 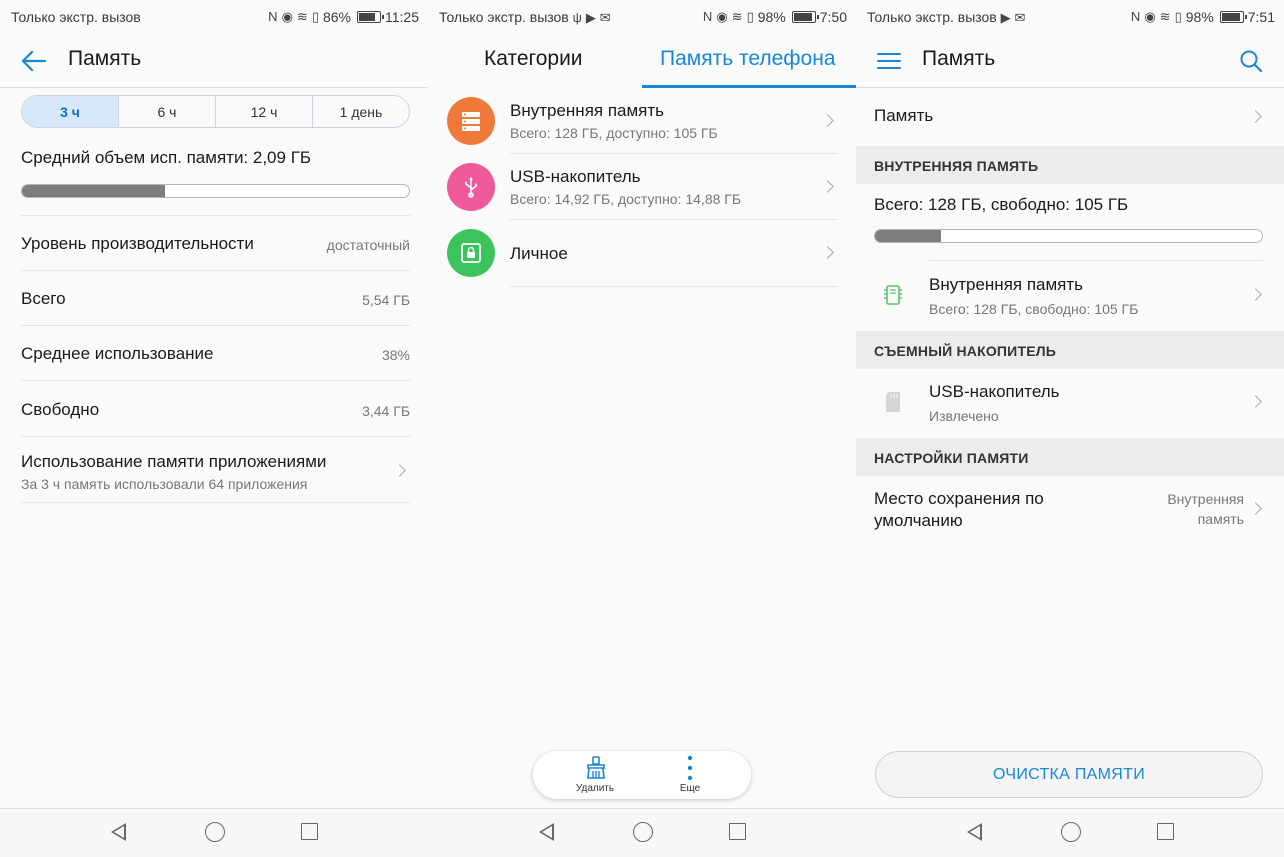 I want to click on usb-storage-item: USB-накопитель Извлечено, so click(x=1070, y=403).